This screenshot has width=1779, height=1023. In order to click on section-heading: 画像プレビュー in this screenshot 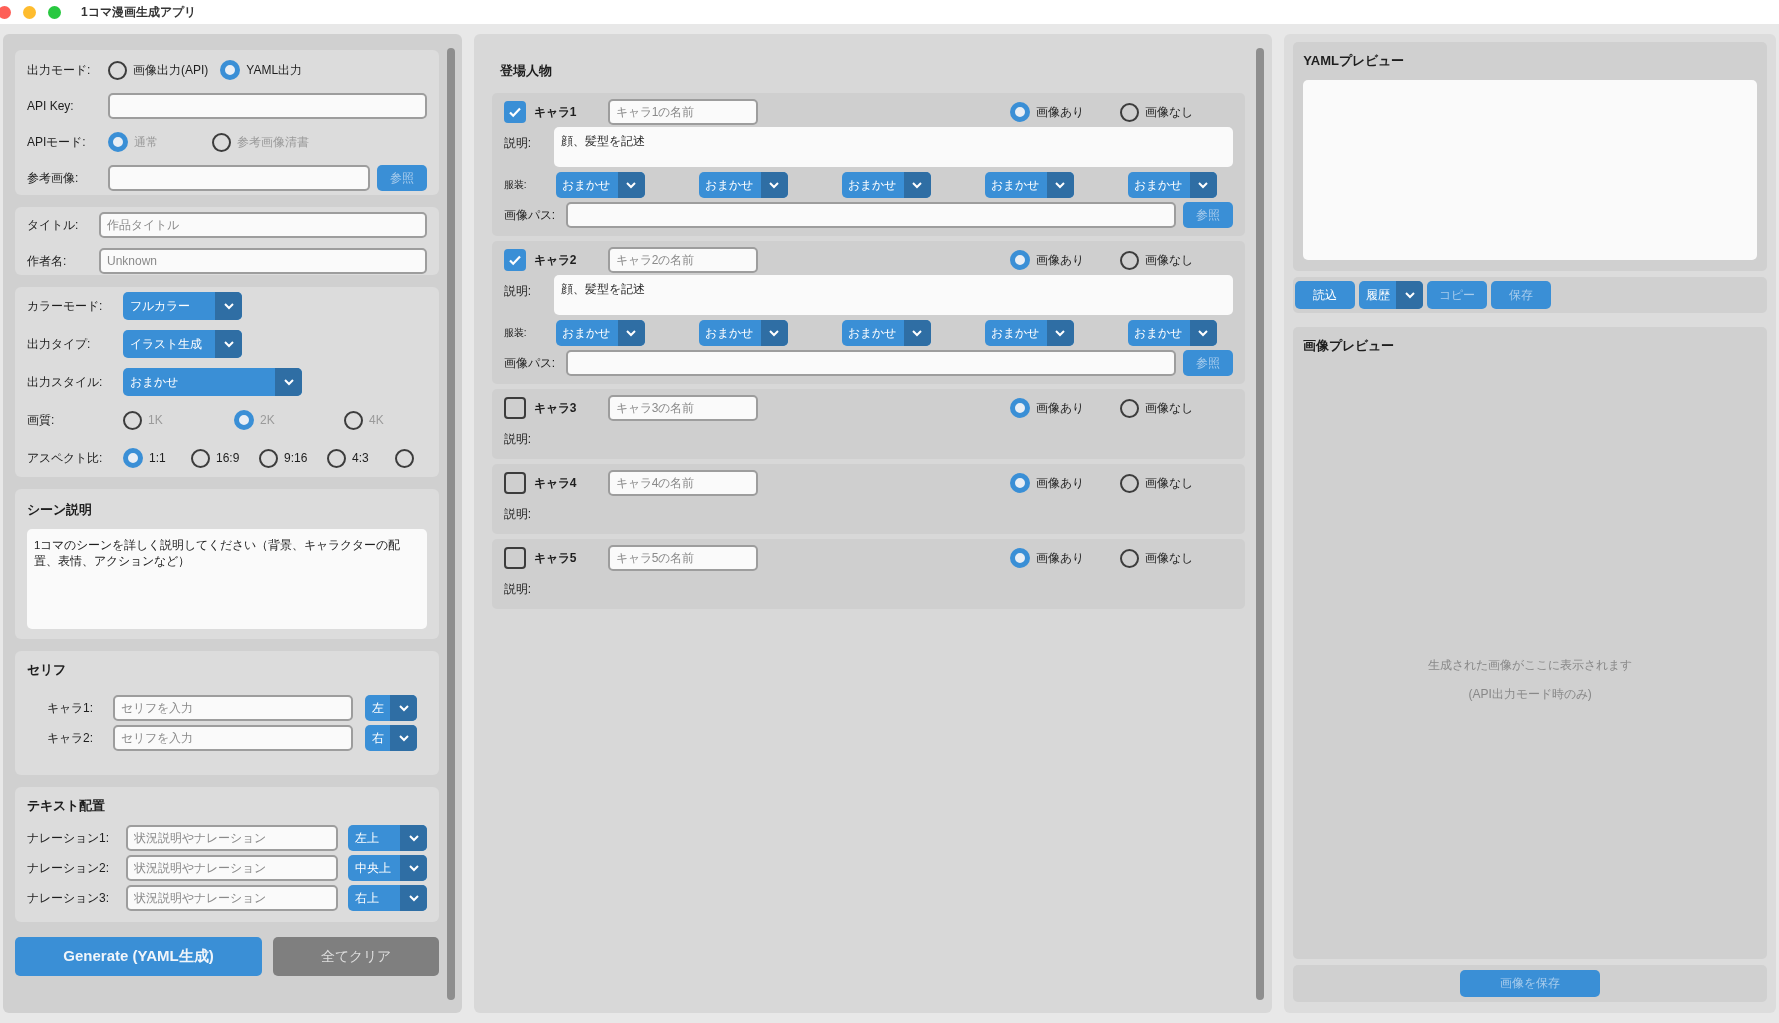, I will do `click(1349, 346)`.